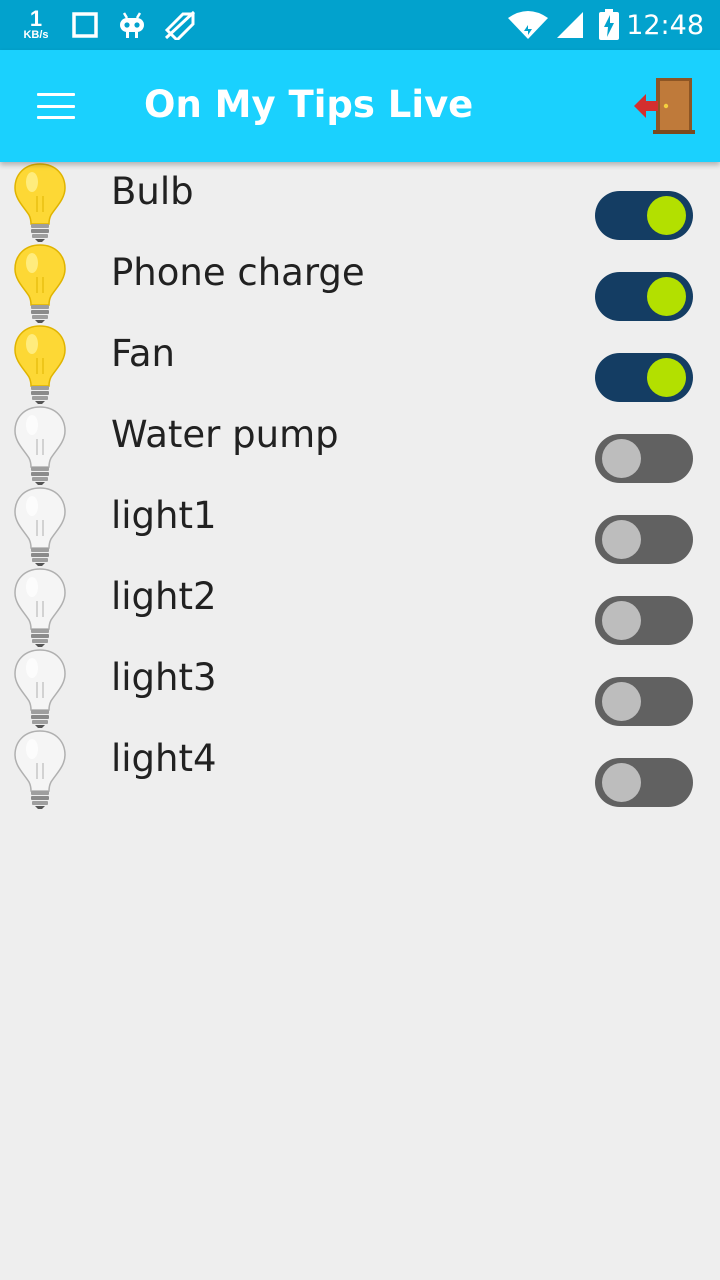 This screenshot has width=720, height=1280. I want to click on device-label: light1, so click(164, 515).